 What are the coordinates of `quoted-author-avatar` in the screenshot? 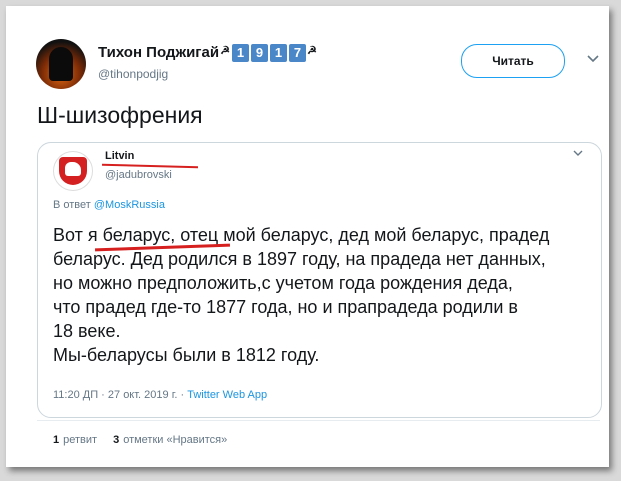 It's located at (73, 171).